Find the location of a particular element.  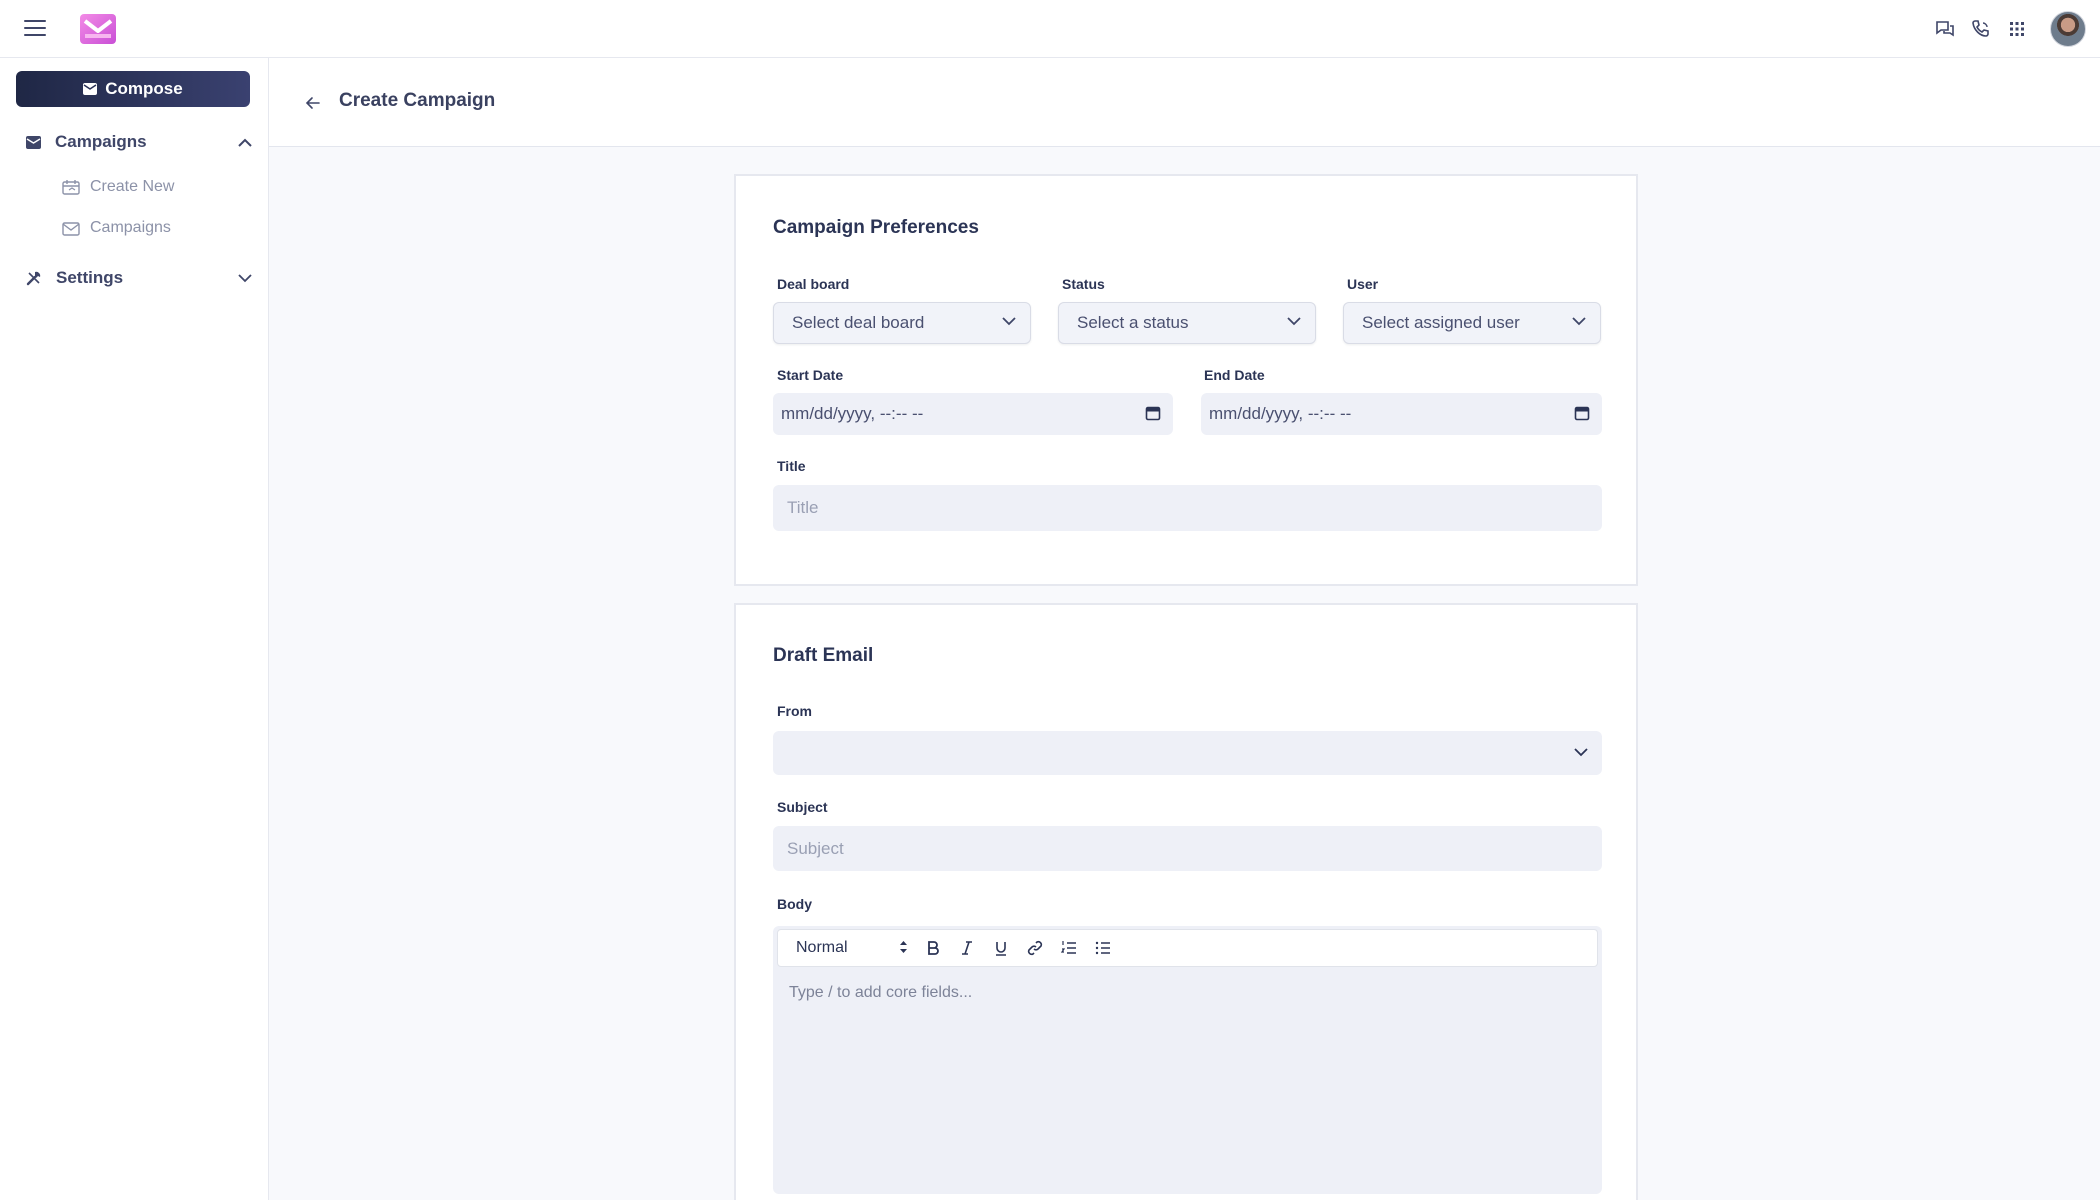

top-bar is located at coordinates (1050, 29).